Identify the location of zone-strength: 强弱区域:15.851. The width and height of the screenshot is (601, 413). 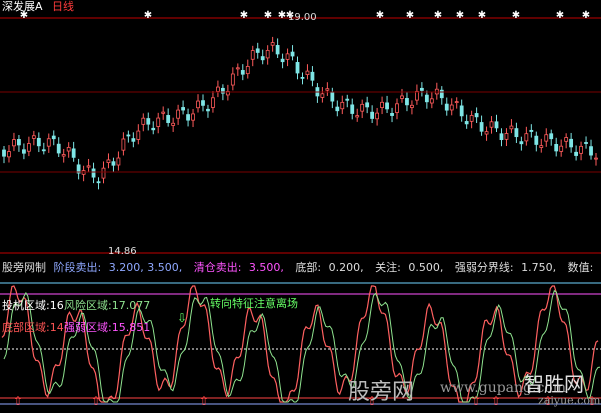
(107, 327).